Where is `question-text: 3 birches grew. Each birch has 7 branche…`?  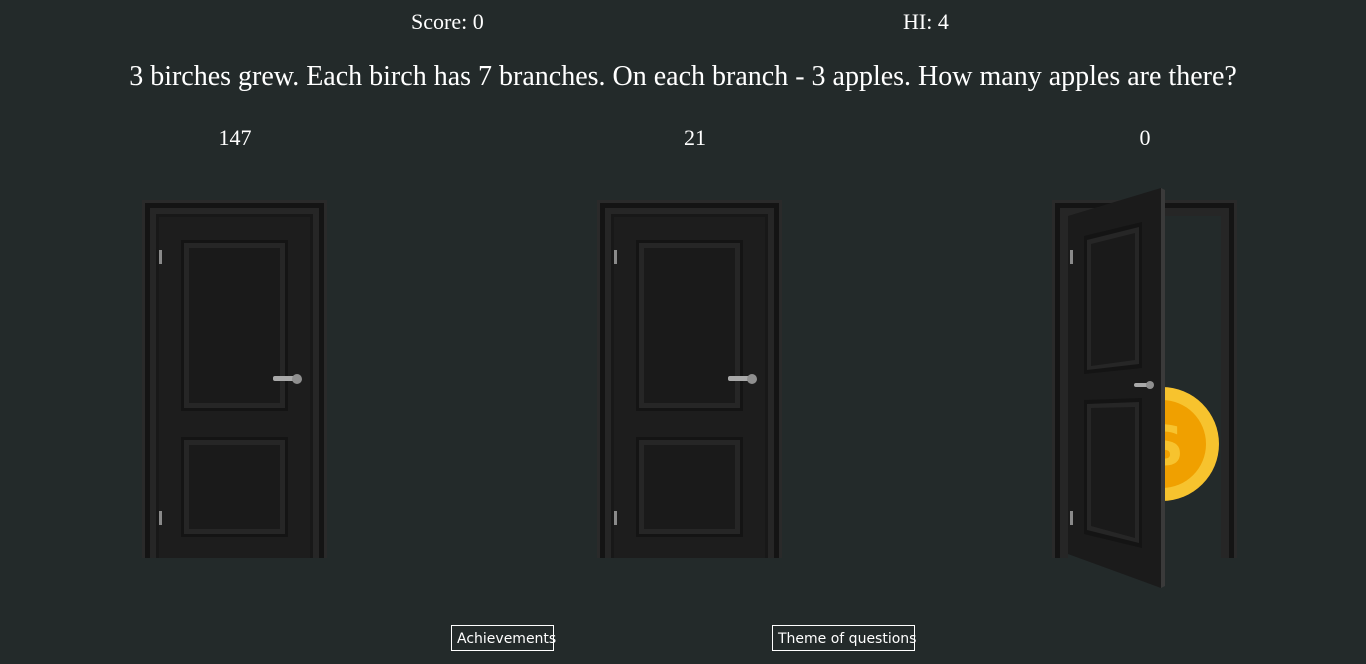 question-text: 3 birches grew. Each birch has 7 branche… is located at coordinates (683, 76).